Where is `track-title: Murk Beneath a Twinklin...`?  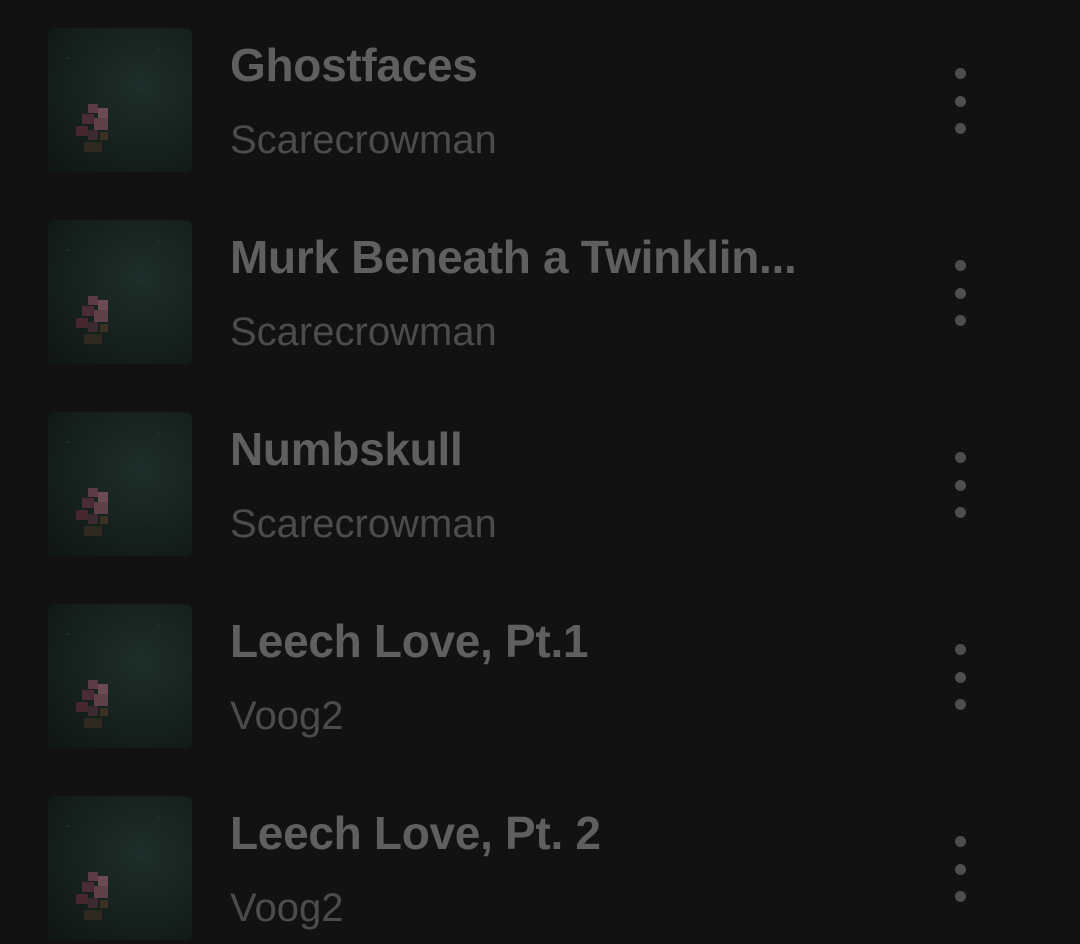 track-title: Murk Beneath a Twinklin... is located at coordinates (513, 257).